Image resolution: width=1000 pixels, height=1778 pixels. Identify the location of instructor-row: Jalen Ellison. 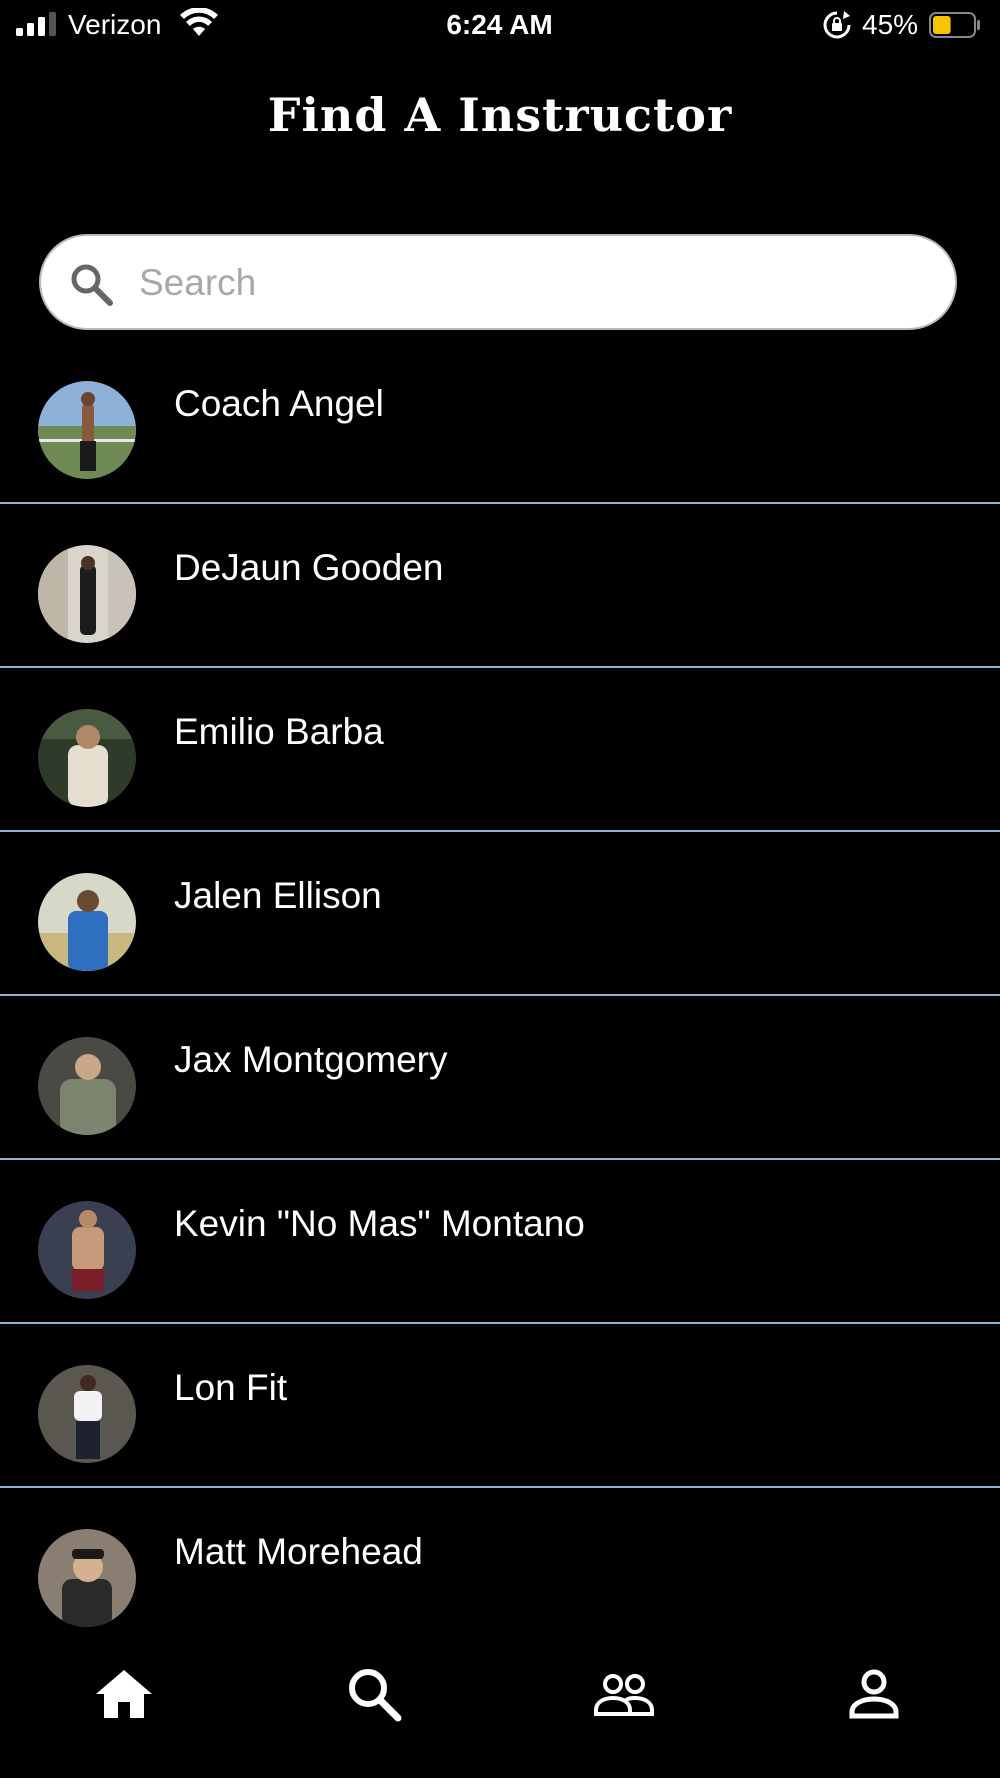
(500, 914).